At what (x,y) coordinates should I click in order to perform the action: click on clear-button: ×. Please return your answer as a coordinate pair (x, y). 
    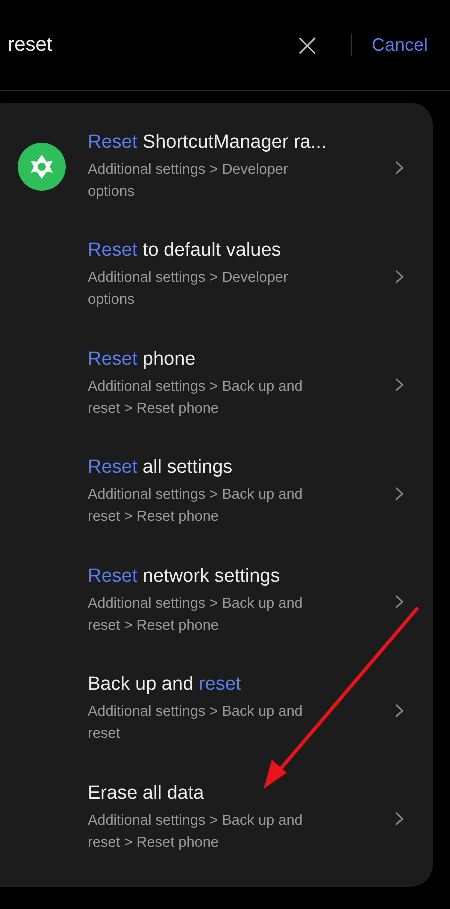
    Looking at the image, I should click on (307, 45).